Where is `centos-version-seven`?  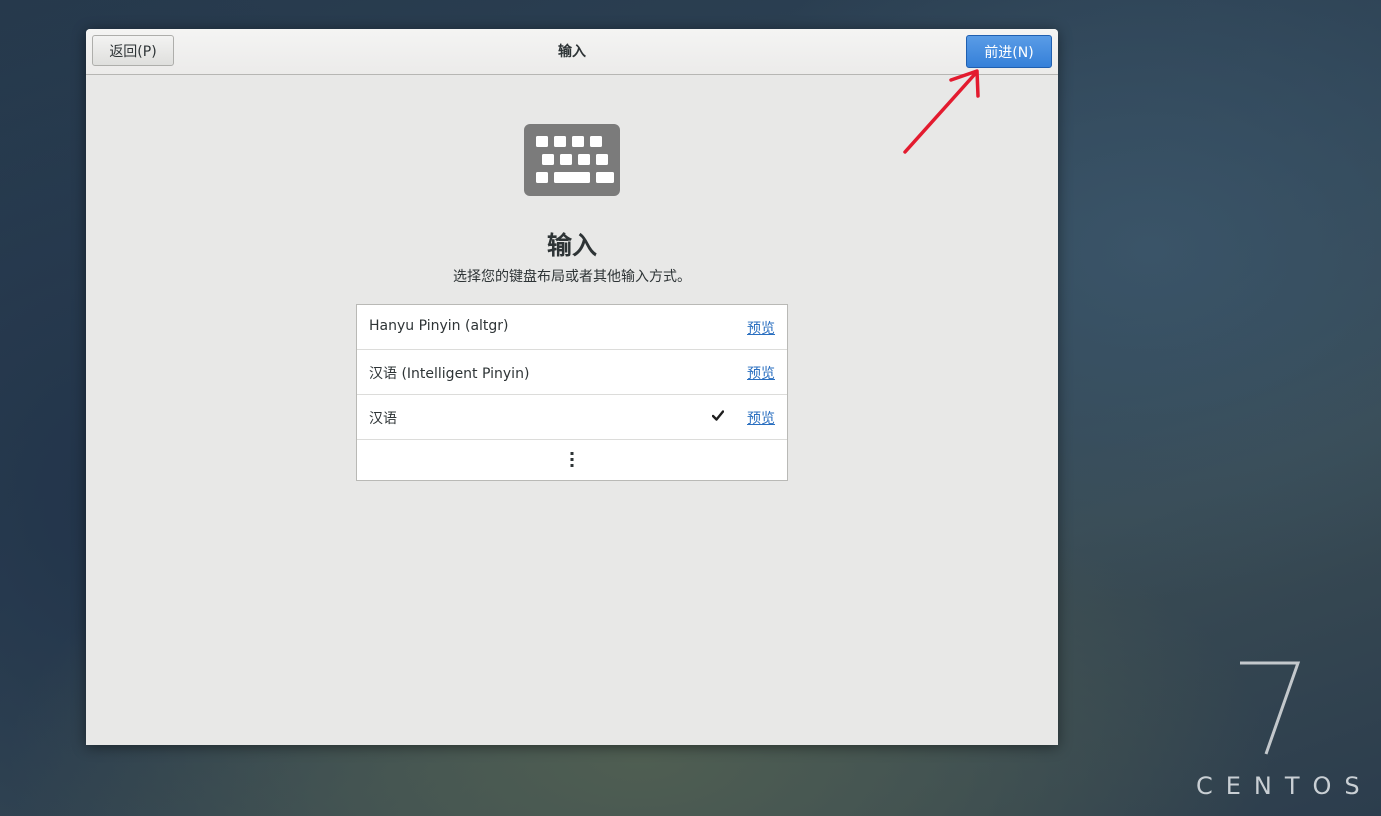
centos-version-seven is located at coordinates (1270, 708).